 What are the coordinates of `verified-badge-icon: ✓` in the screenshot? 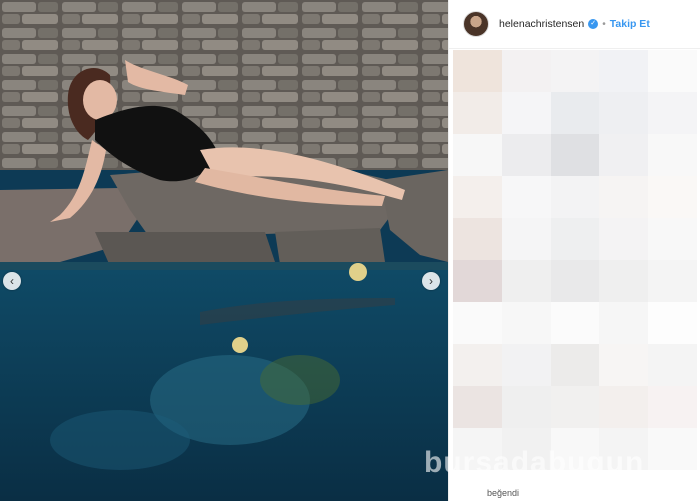 It's located at (593, 24).